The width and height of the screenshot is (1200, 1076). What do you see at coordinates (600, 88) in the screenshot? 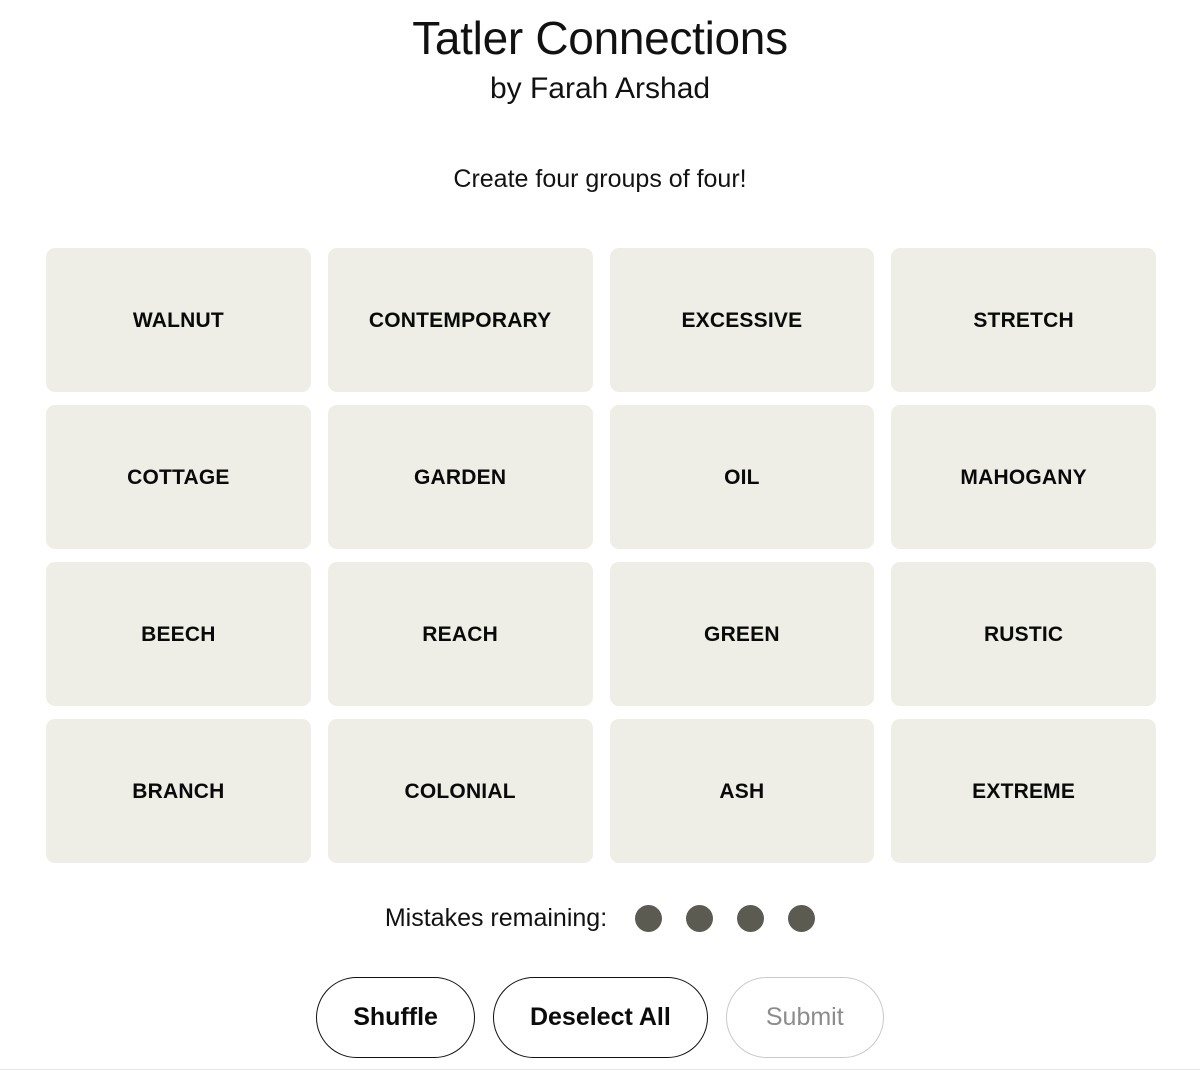
I see `author-byline: by Farah Arshad` at bounding box center [600, 88].